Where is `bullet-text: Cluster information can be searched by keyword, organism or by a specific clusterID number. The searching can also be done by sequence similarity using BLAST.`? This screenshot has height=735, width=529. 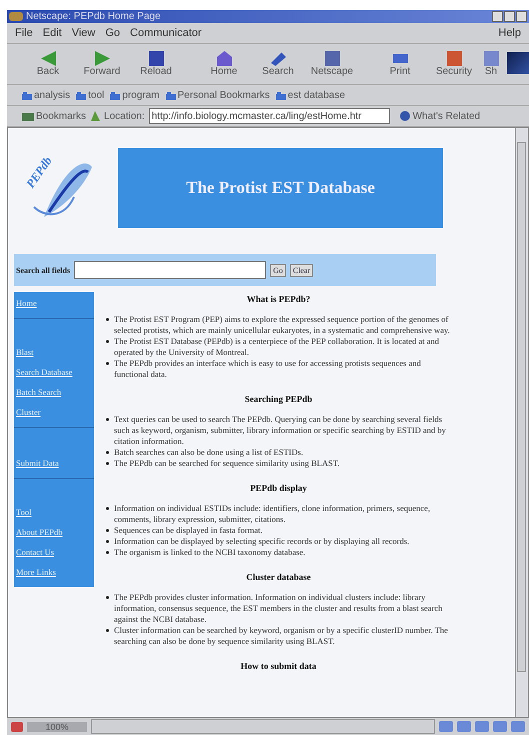 bullet-text: Cluster information can be searched by keyword, organism or by a specific clusterID number. The searching can also be done by sequence similarity using BLAST. is located at coordinates (281, 636).